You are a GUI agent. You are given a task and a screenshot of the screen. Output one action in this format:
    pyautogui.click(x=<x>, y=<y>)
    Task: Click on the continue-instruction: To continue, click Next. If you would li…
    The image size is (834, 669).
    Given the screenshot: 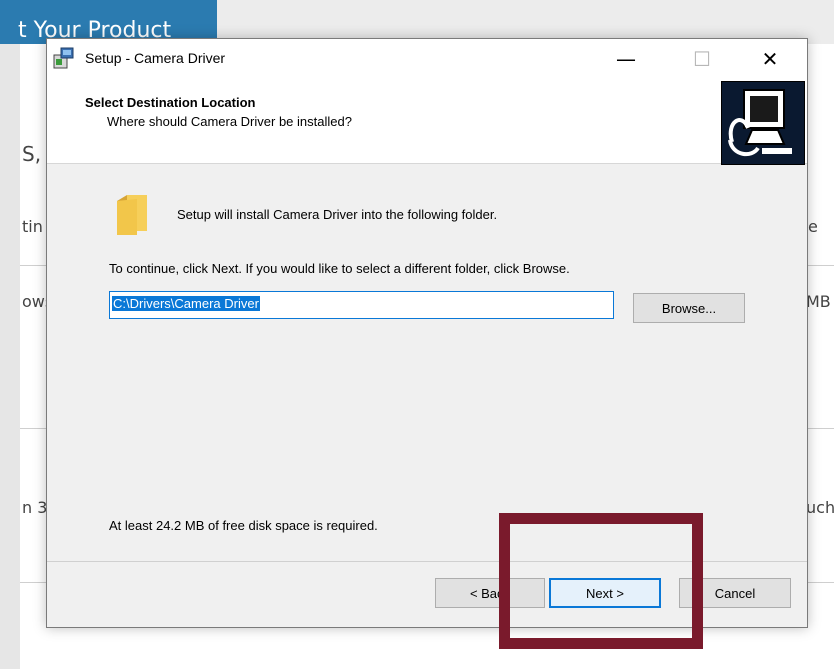 What is the action you would take?
    pyautogui.click(x=339, y=268)
    